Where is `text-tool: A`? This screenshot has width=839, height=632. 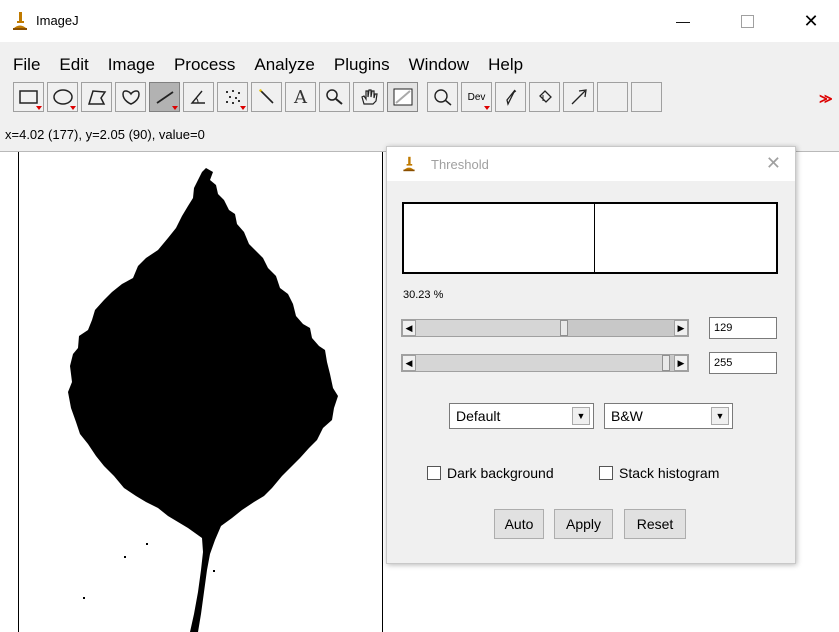
text-tool: A is located at coordinates (300, 97).